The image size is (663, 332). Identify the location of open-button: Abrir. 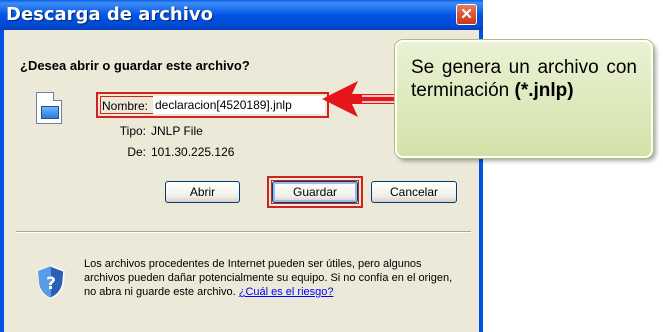
(202, 192).